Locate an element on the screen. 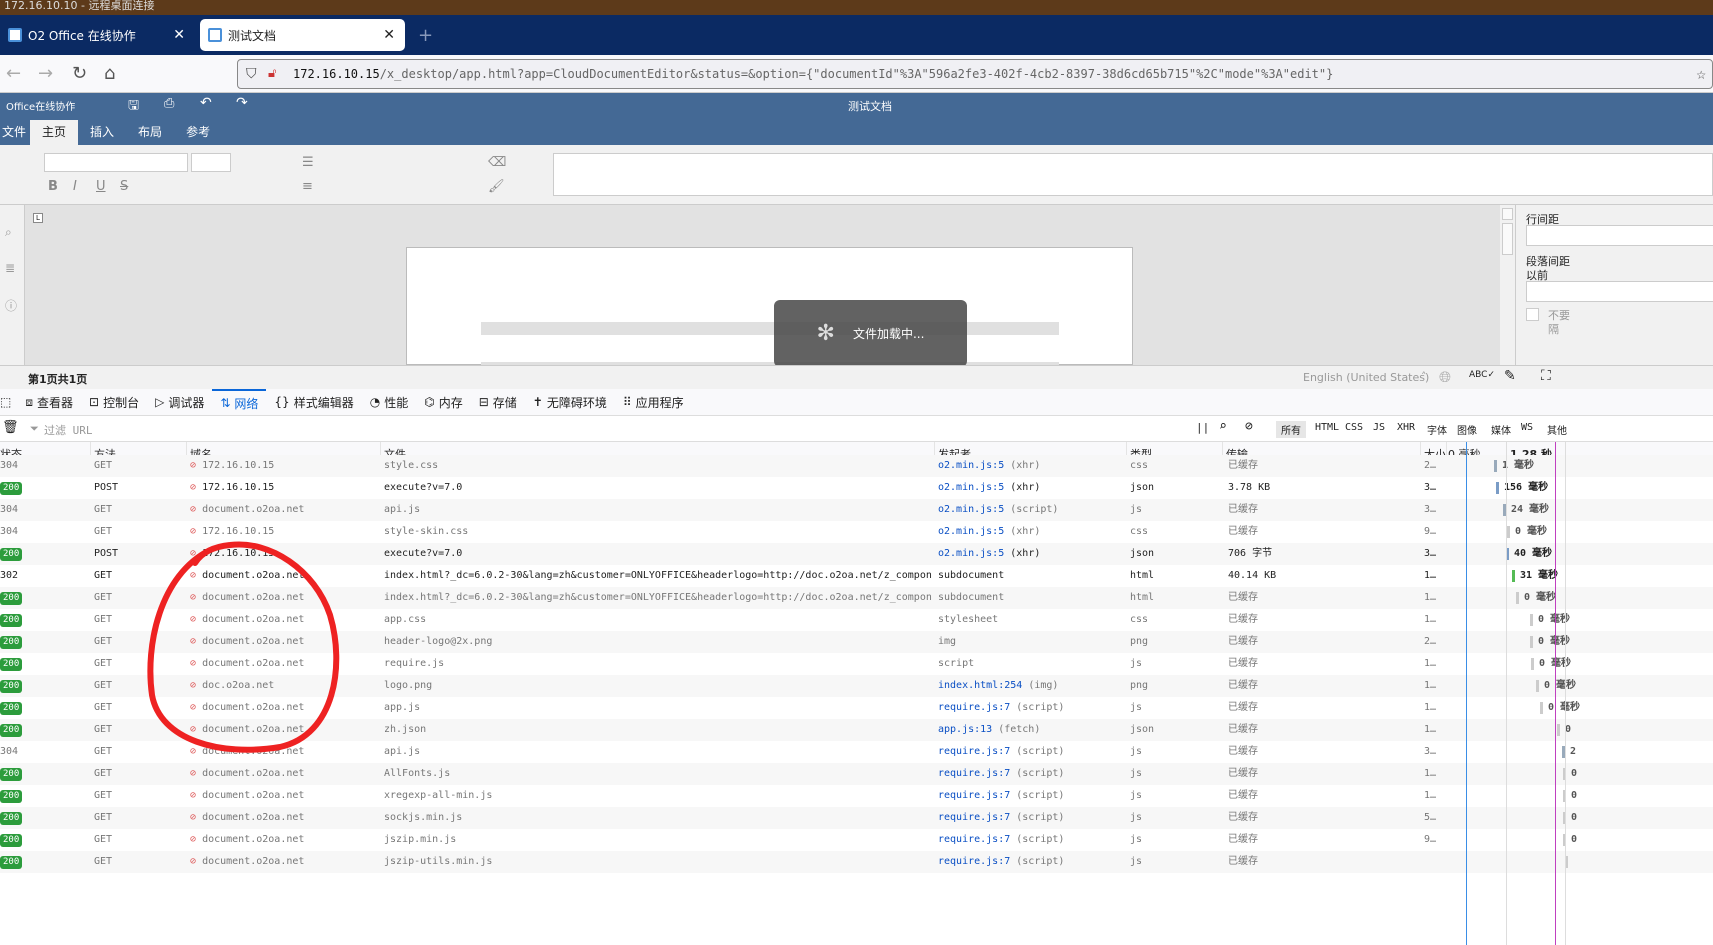 This screenshot has height=945, width=1713. devtools-tab-8: ✝ 无障碍环境 is located at coordinates (570, 402).